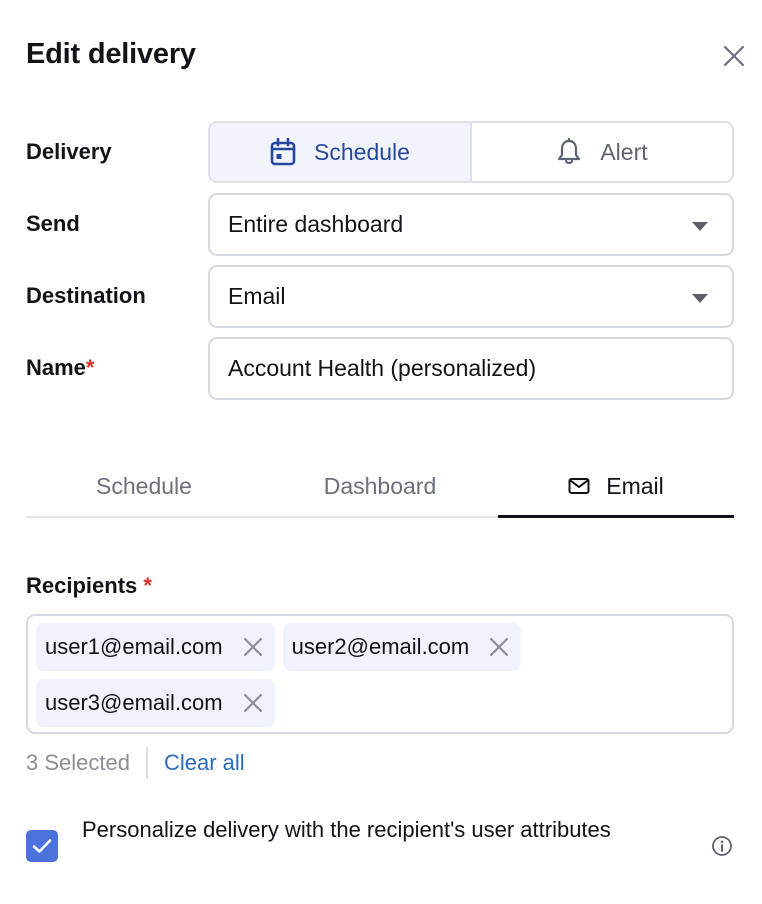  What do you see at coordinates (579, 486) in the screenshot?
I see `mail-icon` at bounding box center [579, 486].